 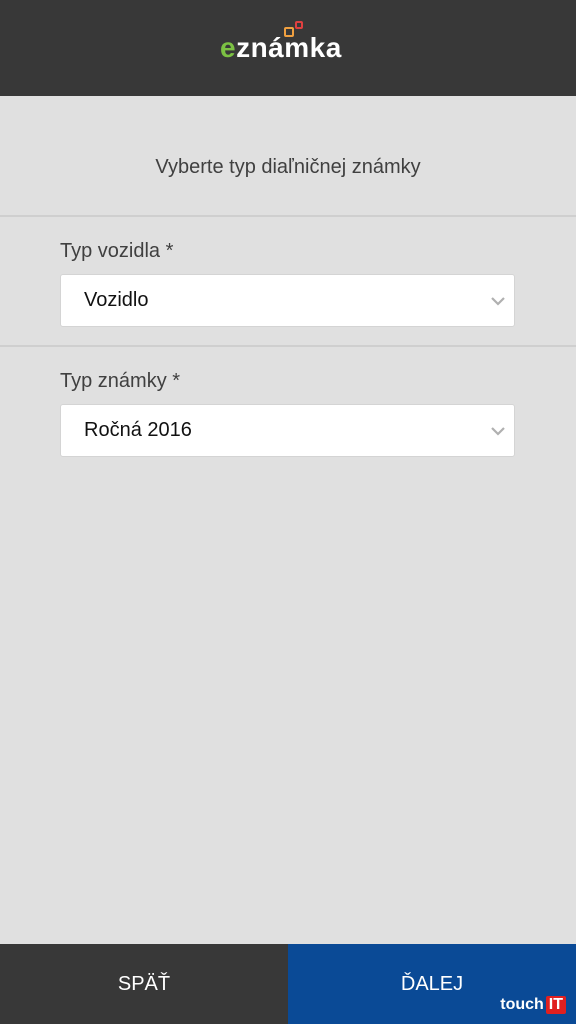 What do you see at coordinates (287, 300) in the screenshot?
I see `vehicle-type-select: Vozidlo` at bounding box center [287, 300].